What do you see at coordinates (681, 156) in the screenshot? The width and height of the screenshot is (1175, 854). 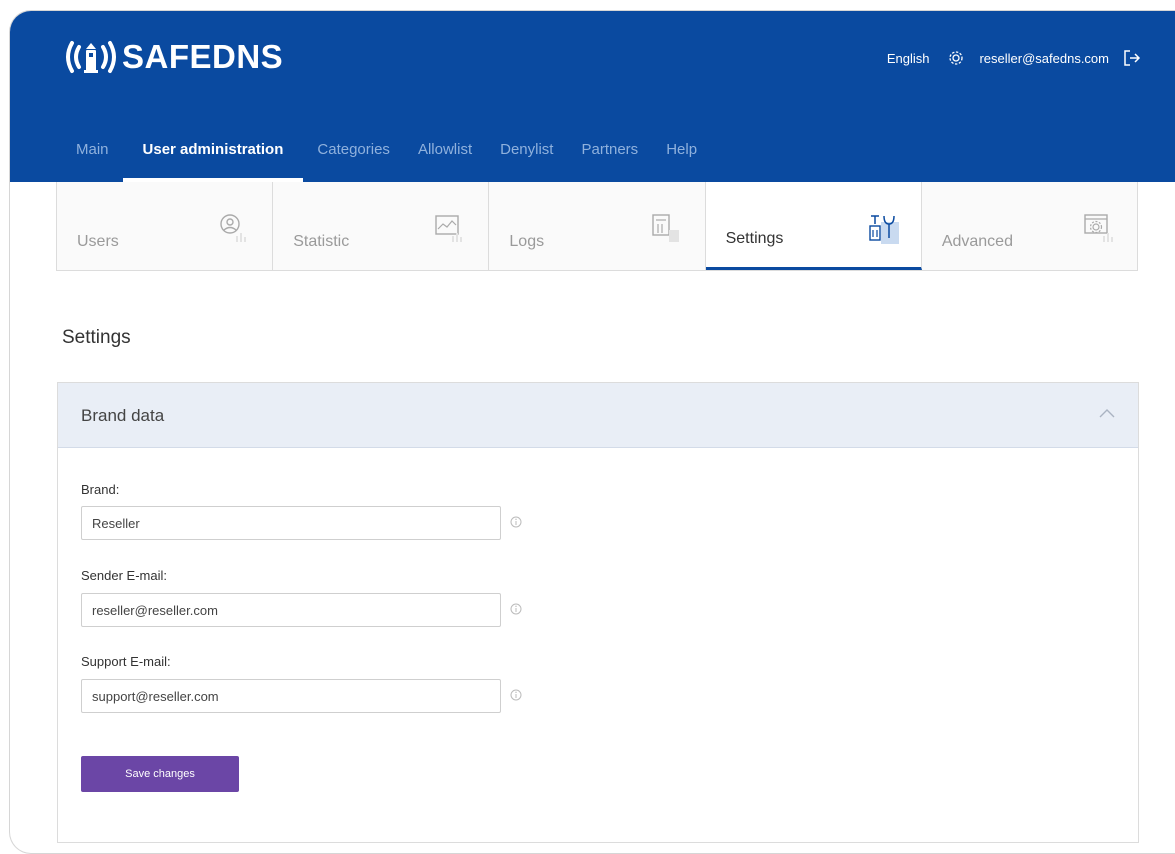 I see `nav-item-help: Help` at bounding box center [681, 156].